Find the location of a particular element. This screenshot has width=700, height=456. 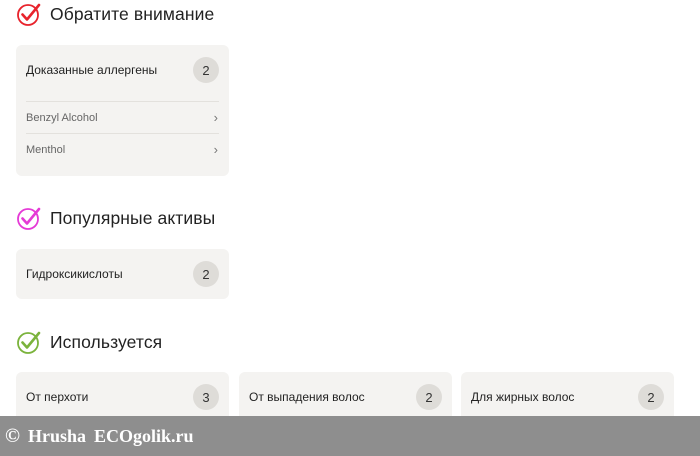

allergens-list: Benzyl Alcohol › Menthol › is located at coordinates (122, 133).